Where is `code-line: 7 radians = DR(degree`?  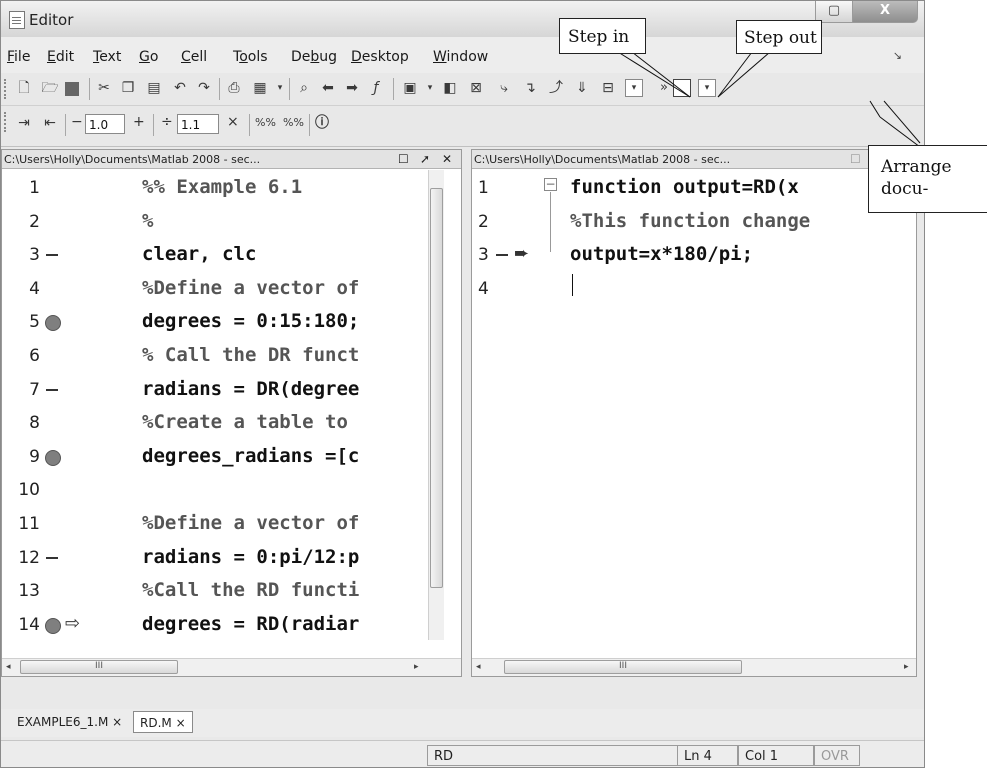
code-line: 7 radians = DR(degree is located at coordinates (215, 389).